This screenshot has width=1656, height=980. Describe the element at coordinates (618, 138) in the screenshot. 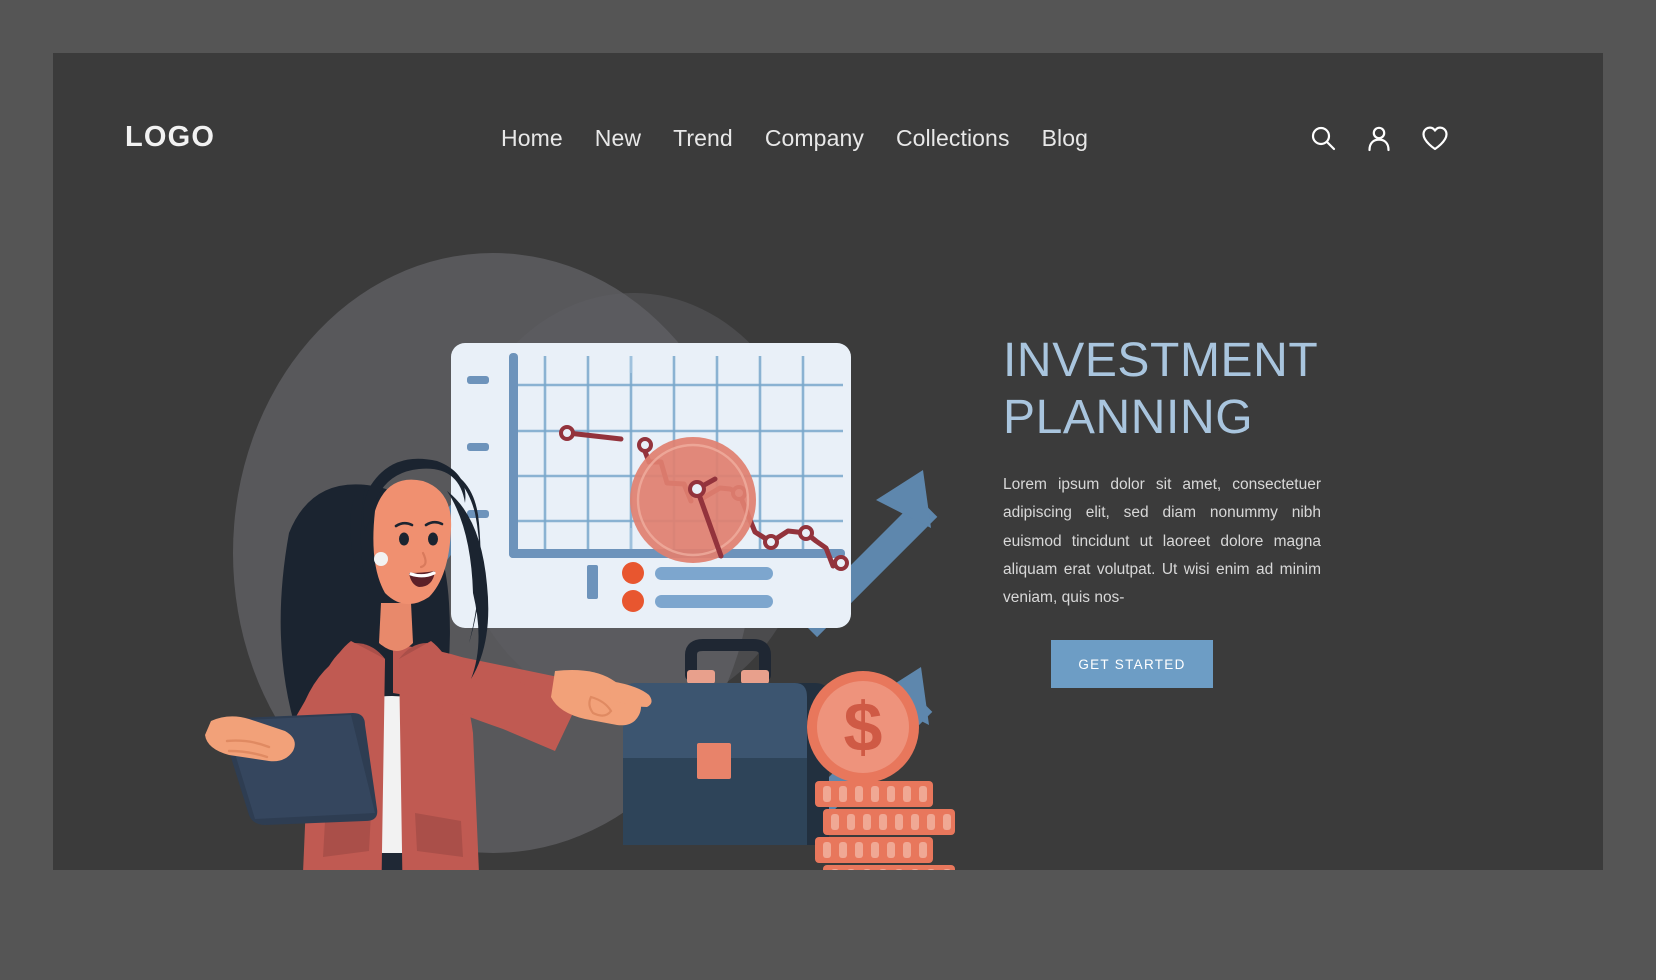

I see `nav-item-new: New` at that location.